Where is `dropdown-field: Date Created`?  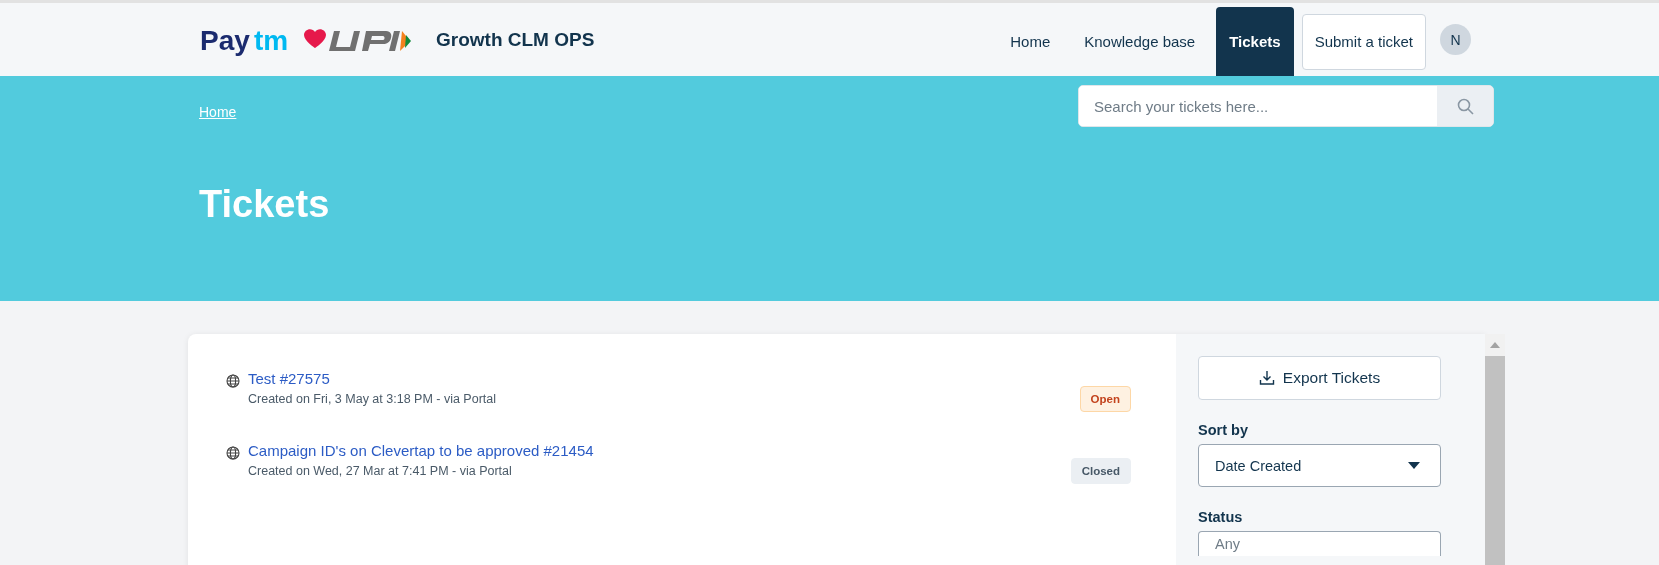 dropdown-field: Date Created is located at coordinates (1319, 465).